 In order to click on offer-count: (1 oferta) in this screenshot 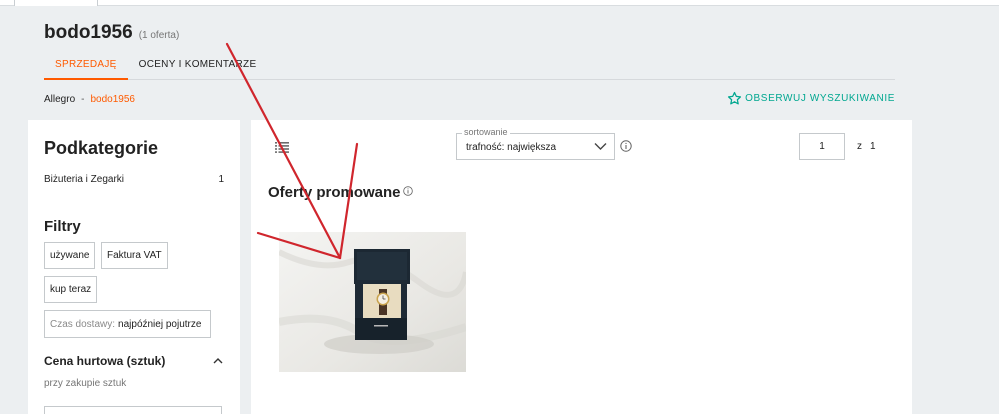, I will do `click(159, 35)`.